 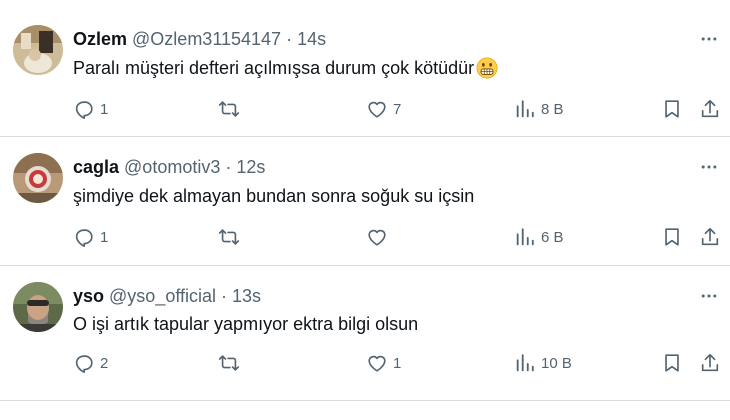 What do you see at coordinates (104, 363) in the screenshot?
I see `reply-count: 2` at bounding box center [104, 363].